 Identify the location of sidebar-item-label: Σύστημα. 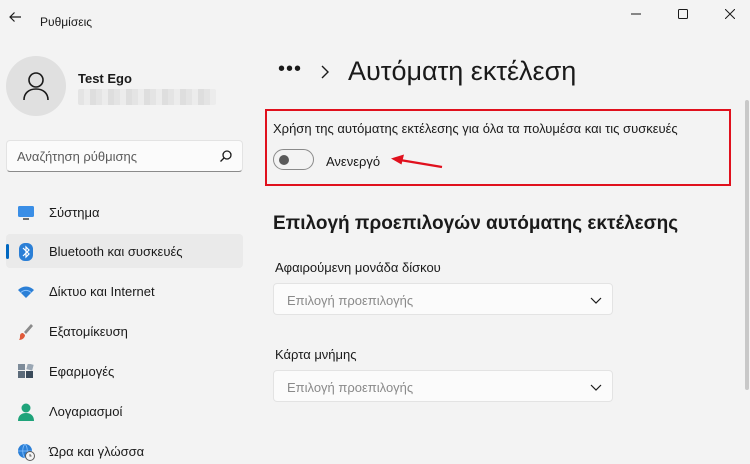
(74, 212).